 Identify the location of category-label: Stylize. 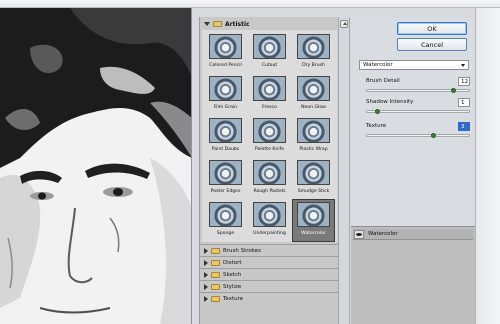
(232, 286).